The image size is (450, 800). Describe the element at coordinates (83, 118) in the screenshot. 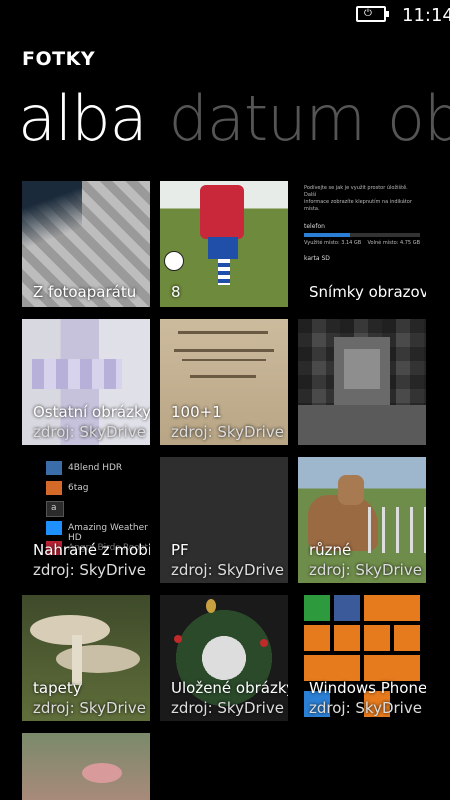

I see `pivot-tab-alba: alba` at that location.